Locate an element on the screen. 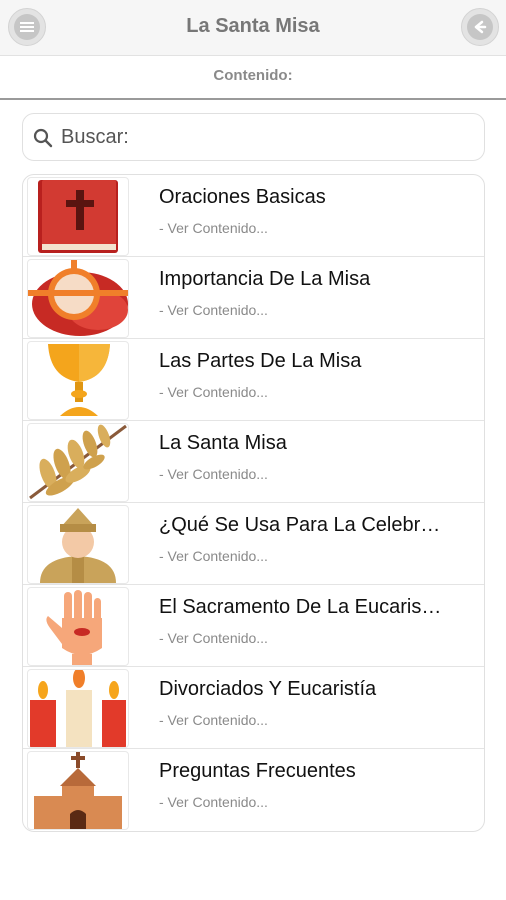 The image size is (506, 900). candles-icon is located at coordinates (78, 708).